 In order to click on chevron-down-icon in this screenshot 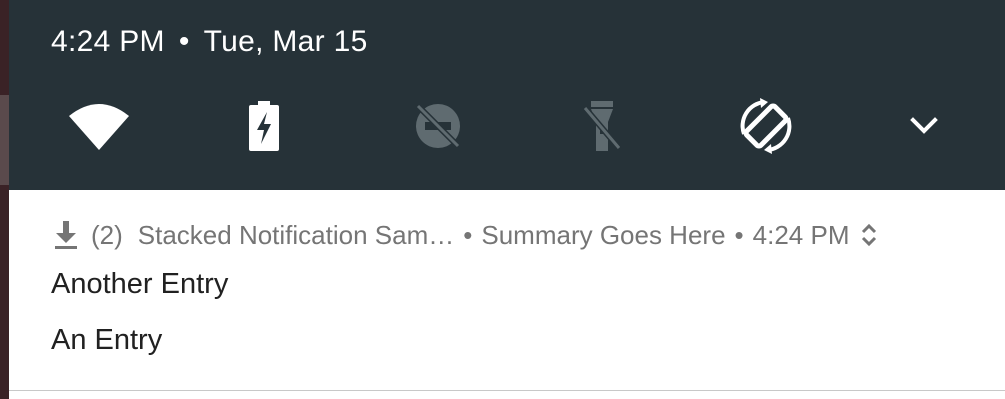, I will do `click(924, 125)`.